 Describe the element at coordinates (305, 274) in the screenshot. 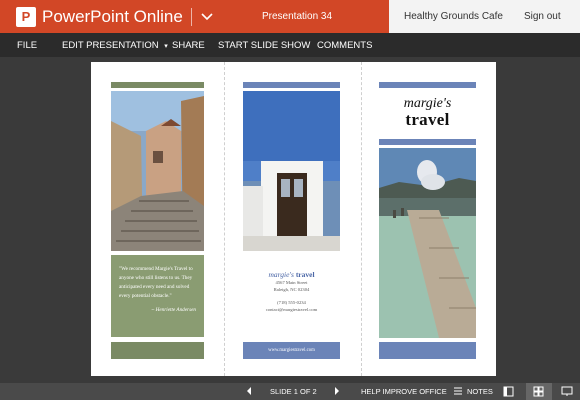

I see `brand-bold: travel` at that location.